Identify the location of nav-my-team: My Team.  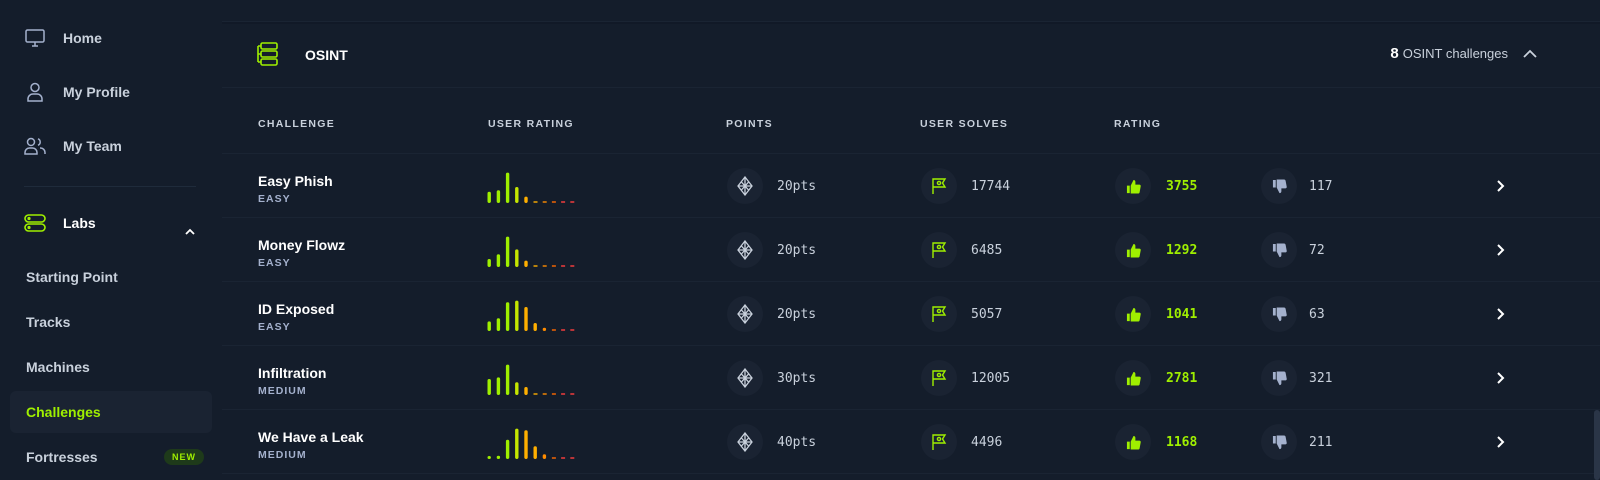
(111, 146).